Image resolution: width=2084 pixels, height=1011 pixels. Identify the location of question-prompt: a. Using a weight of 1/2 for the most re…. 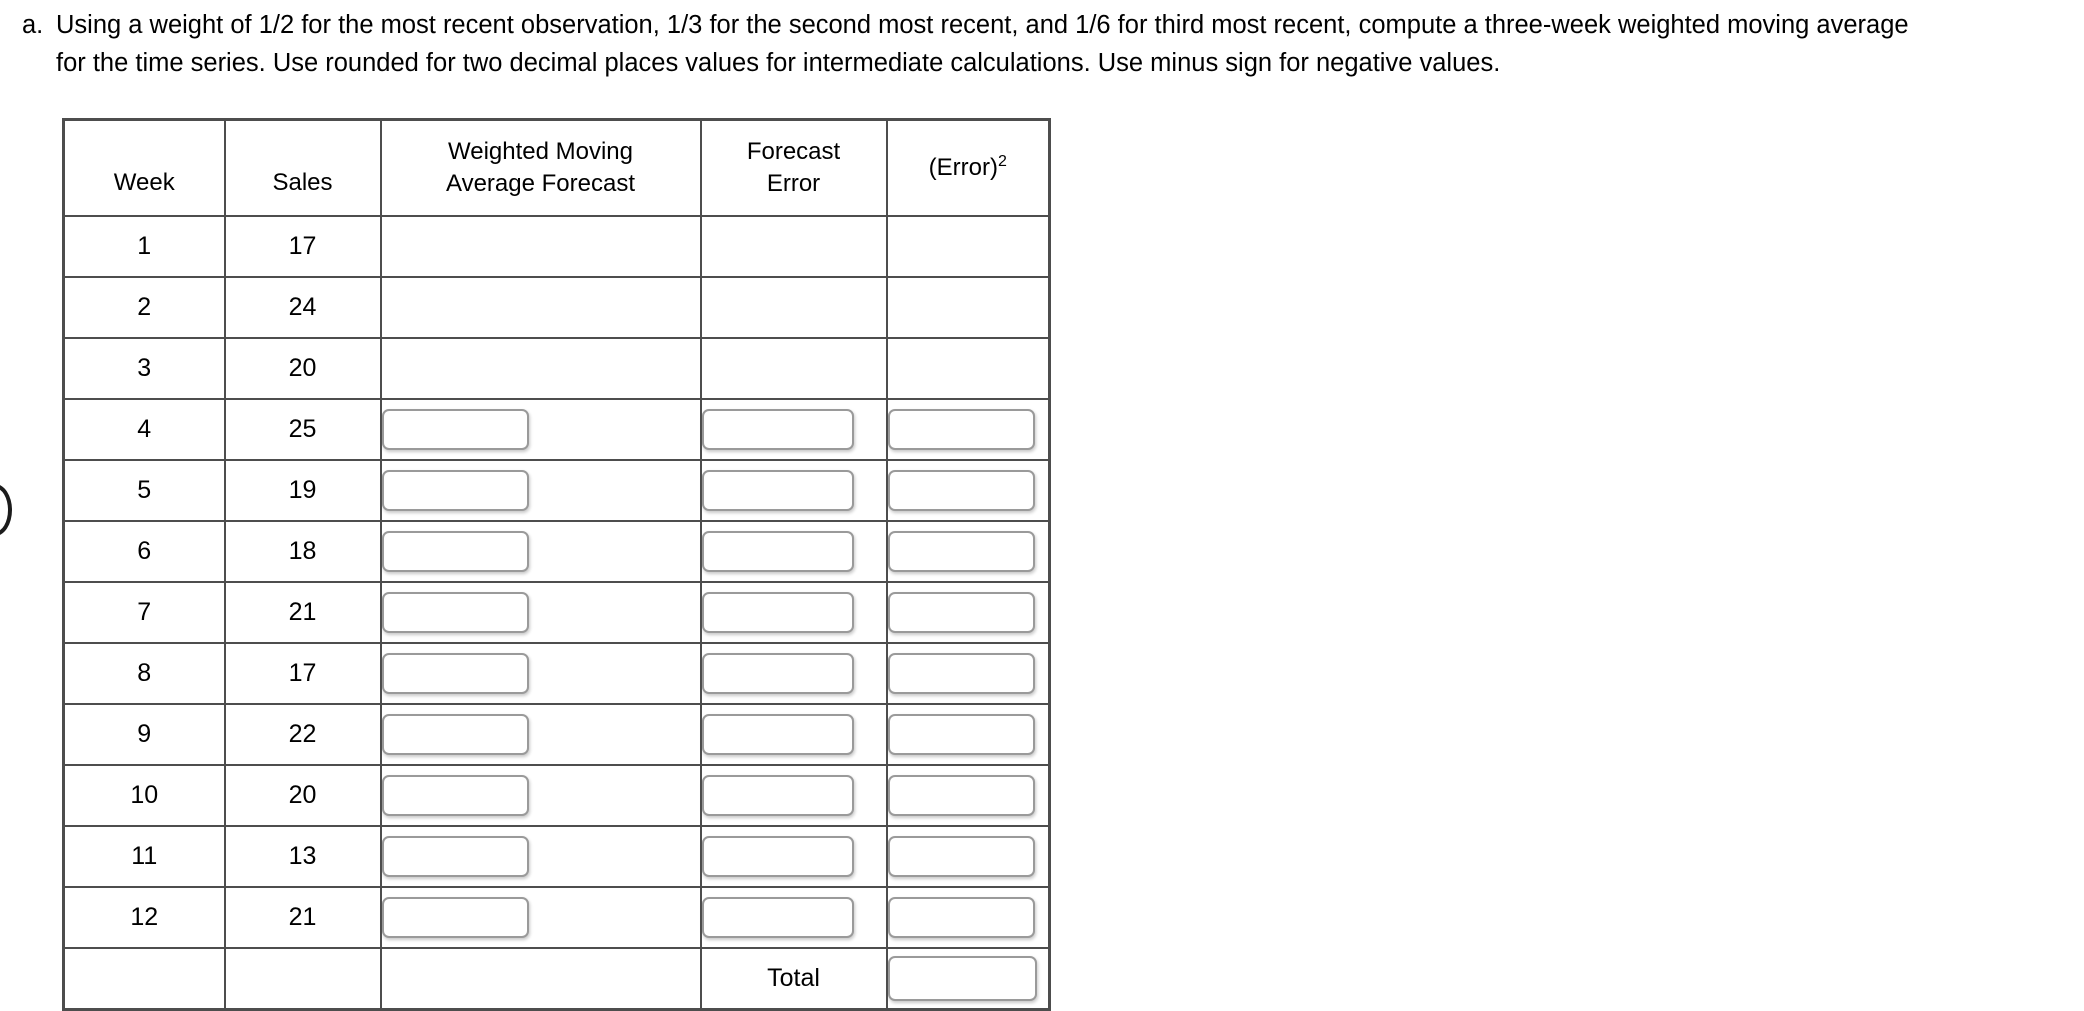
(1053, 44).